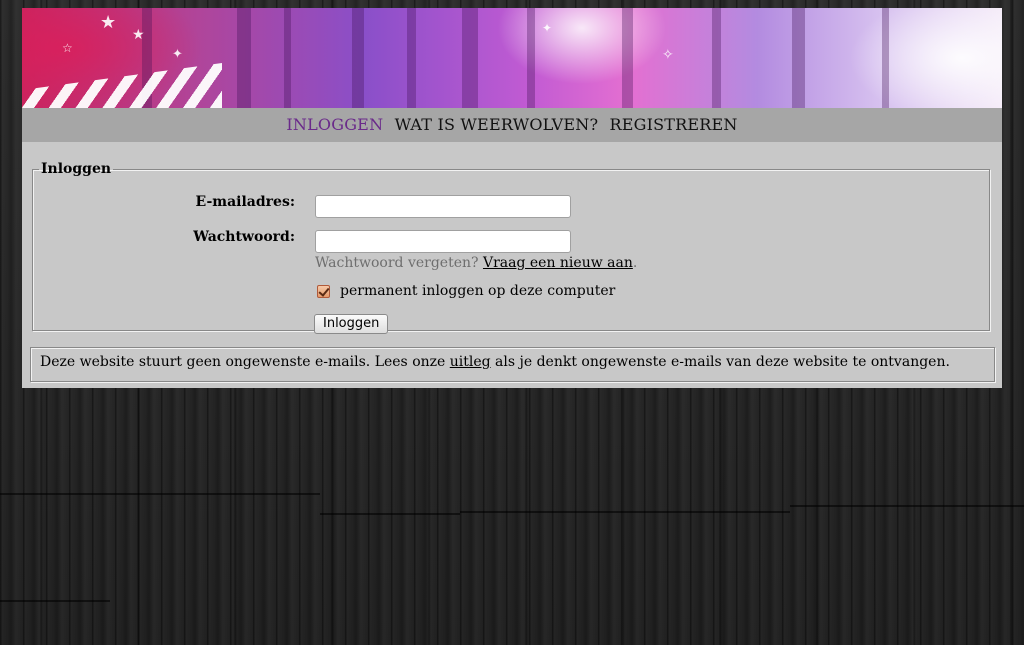 The height and width of the screenshot is (645, 1024). What do you see at coordinates (122, 85) in the screenshot?
I see `banner-stripes` at bounding box center [122, 85].